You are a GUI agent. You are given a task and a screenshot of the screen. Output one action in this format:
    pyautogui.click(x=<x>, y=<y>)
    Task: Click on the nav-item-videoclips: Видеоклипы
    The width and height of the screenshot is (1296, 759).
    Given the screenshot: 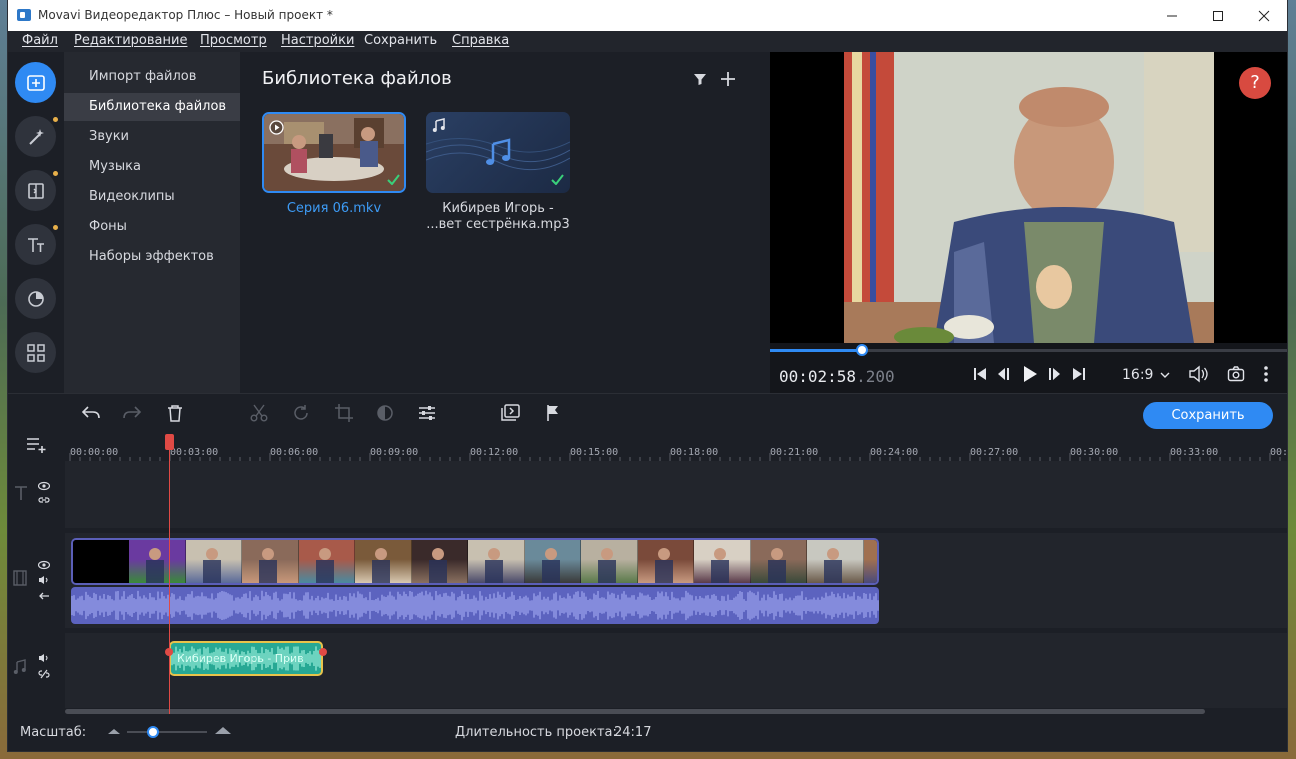 What is the action you would take?
    pyautogui.click(x=152, y=197)
    